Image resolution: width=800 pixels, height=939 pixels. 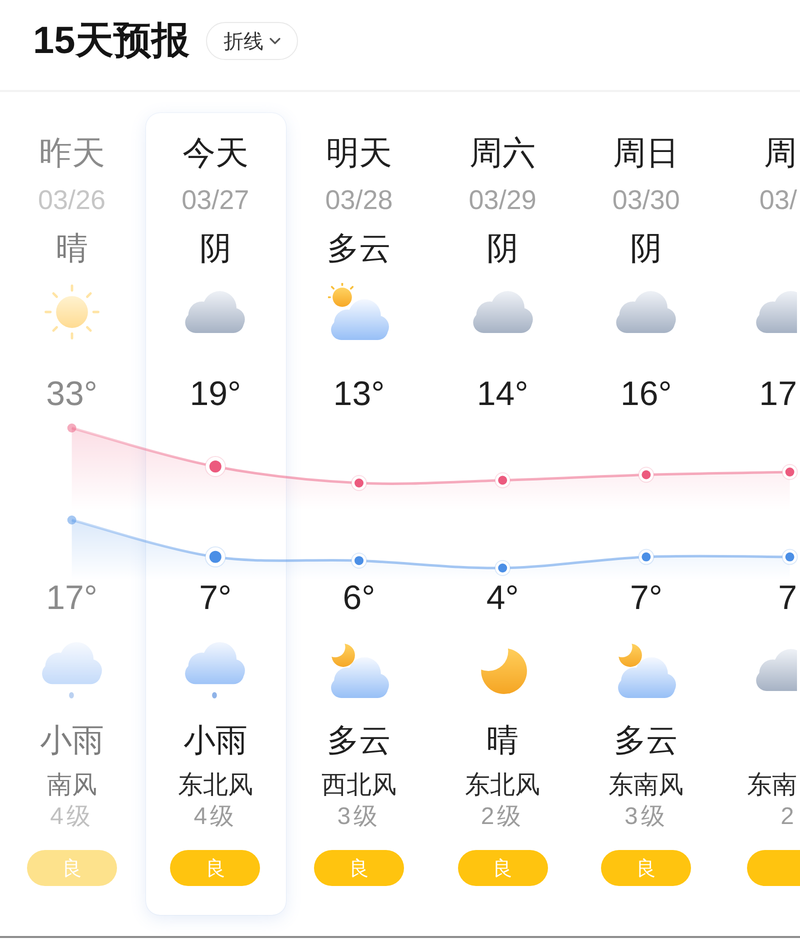 I want to click on night-weather-label: 晴, so click(x=502, y=740).